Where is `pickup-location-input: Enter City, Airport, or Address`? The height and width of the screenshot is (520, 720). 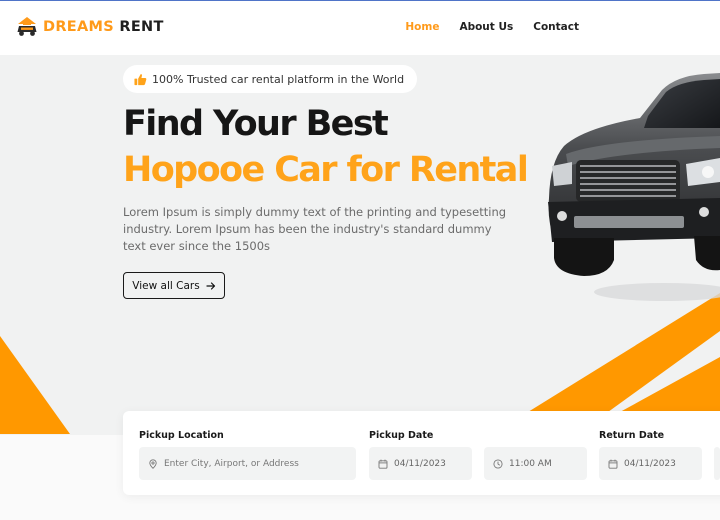 pickup-location-input: Enter City, Airport, or Address is located at coordinates (247, 463).